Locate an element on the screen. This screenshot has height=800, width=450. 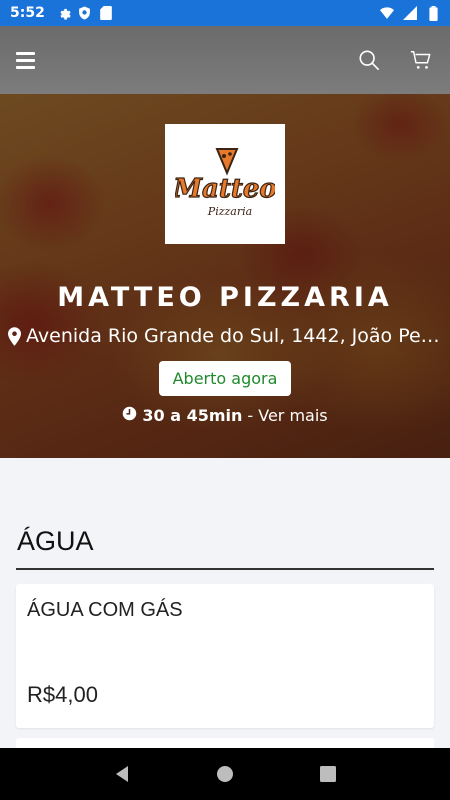
status-icons-right is located at coordinates (410, 13).